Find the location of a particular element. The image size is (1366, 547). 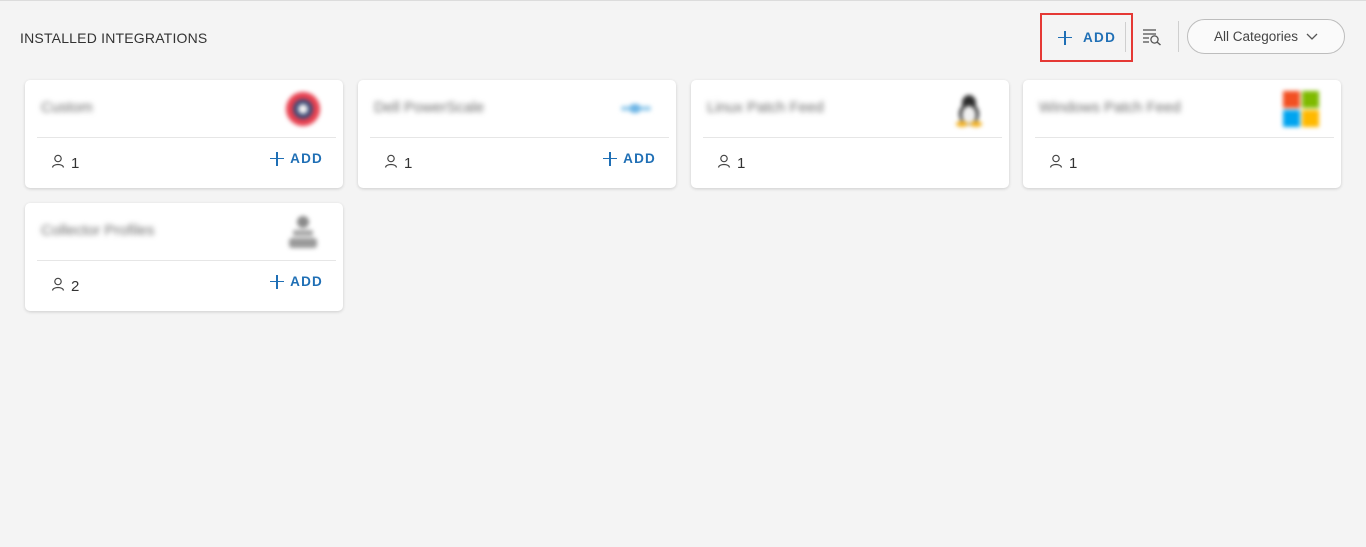

integration-card: Dell PowerScale 1 ADD is located at coordinates (517, 134).